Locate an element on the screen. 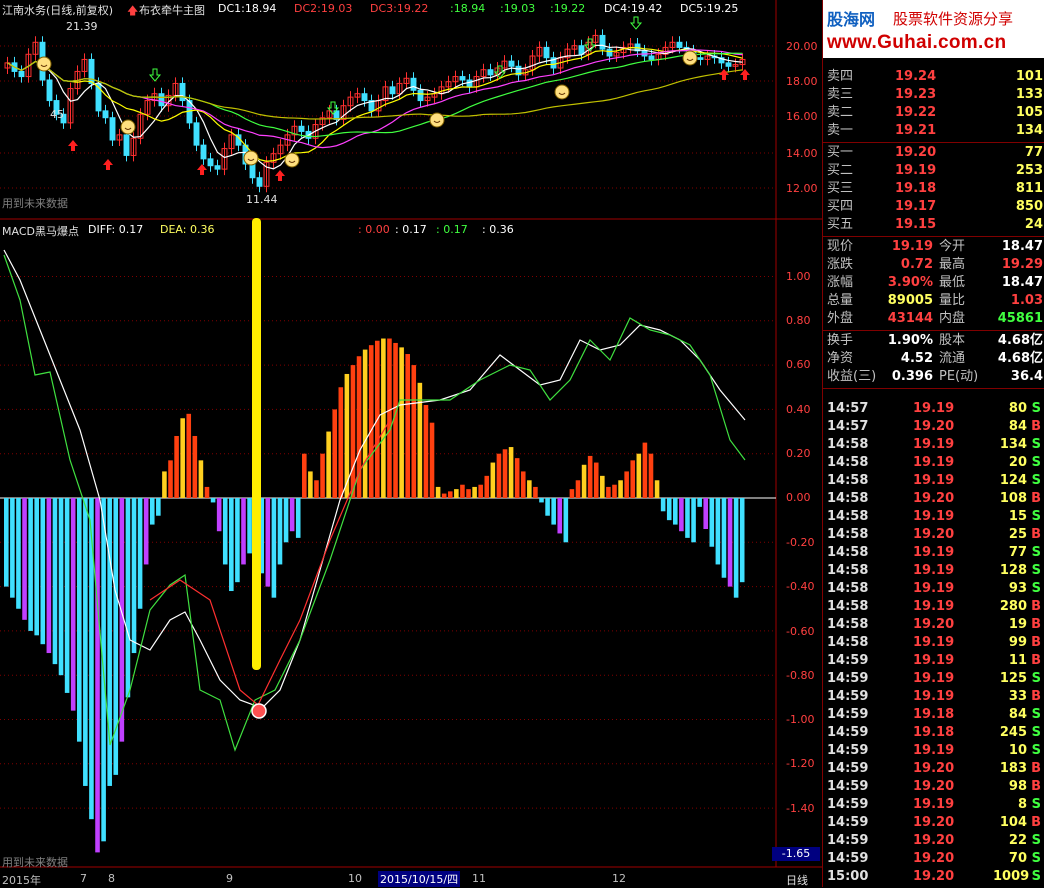  tick-row: 14:58 19.19 134 S is located at coordinates (933, 445).